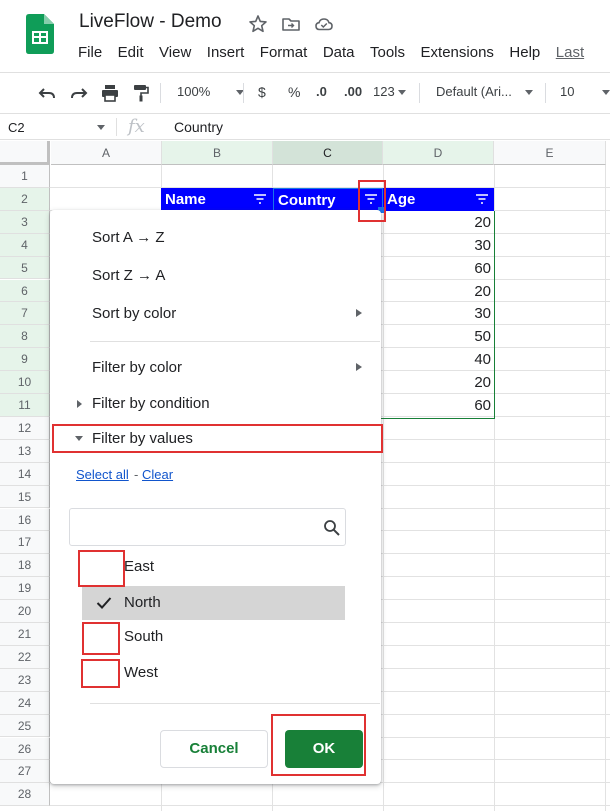 This screenshot has width=610, height=811. I want to click on toolbar-separator, so click(160, 93).